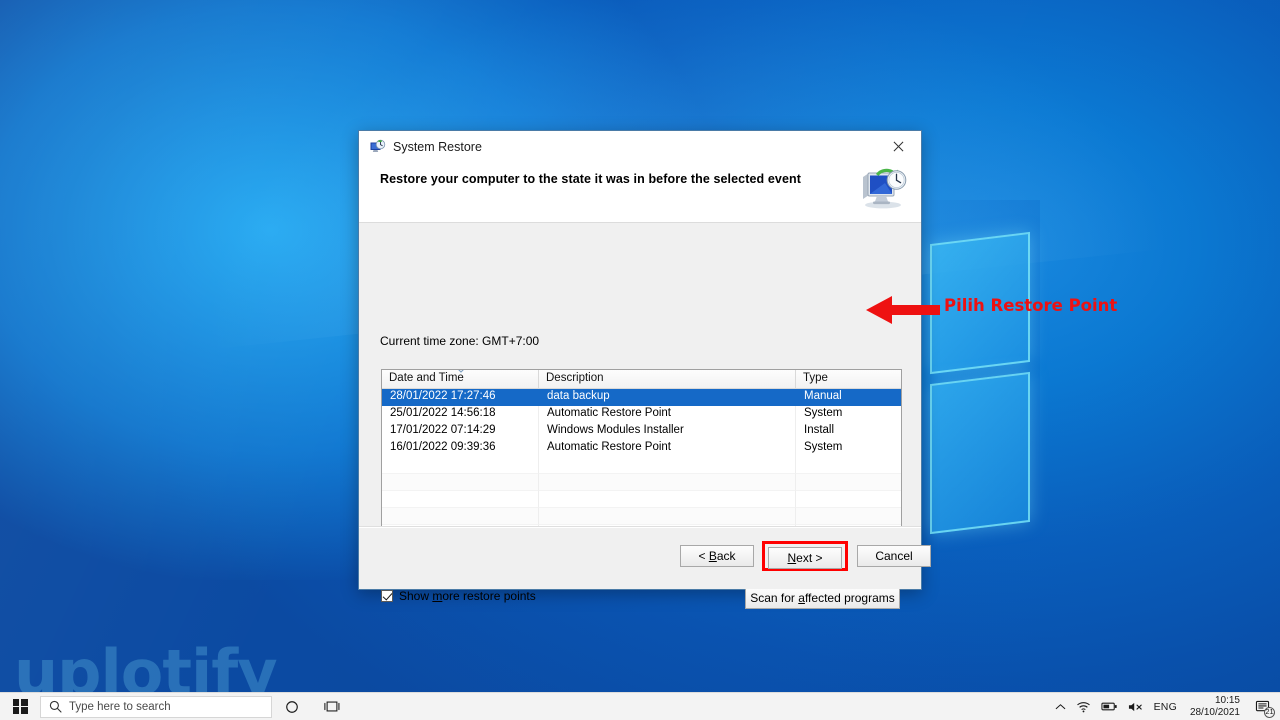 The image size is (1280, 720). I want to click on cancel-button-label: Cancel, so click(894, 556).